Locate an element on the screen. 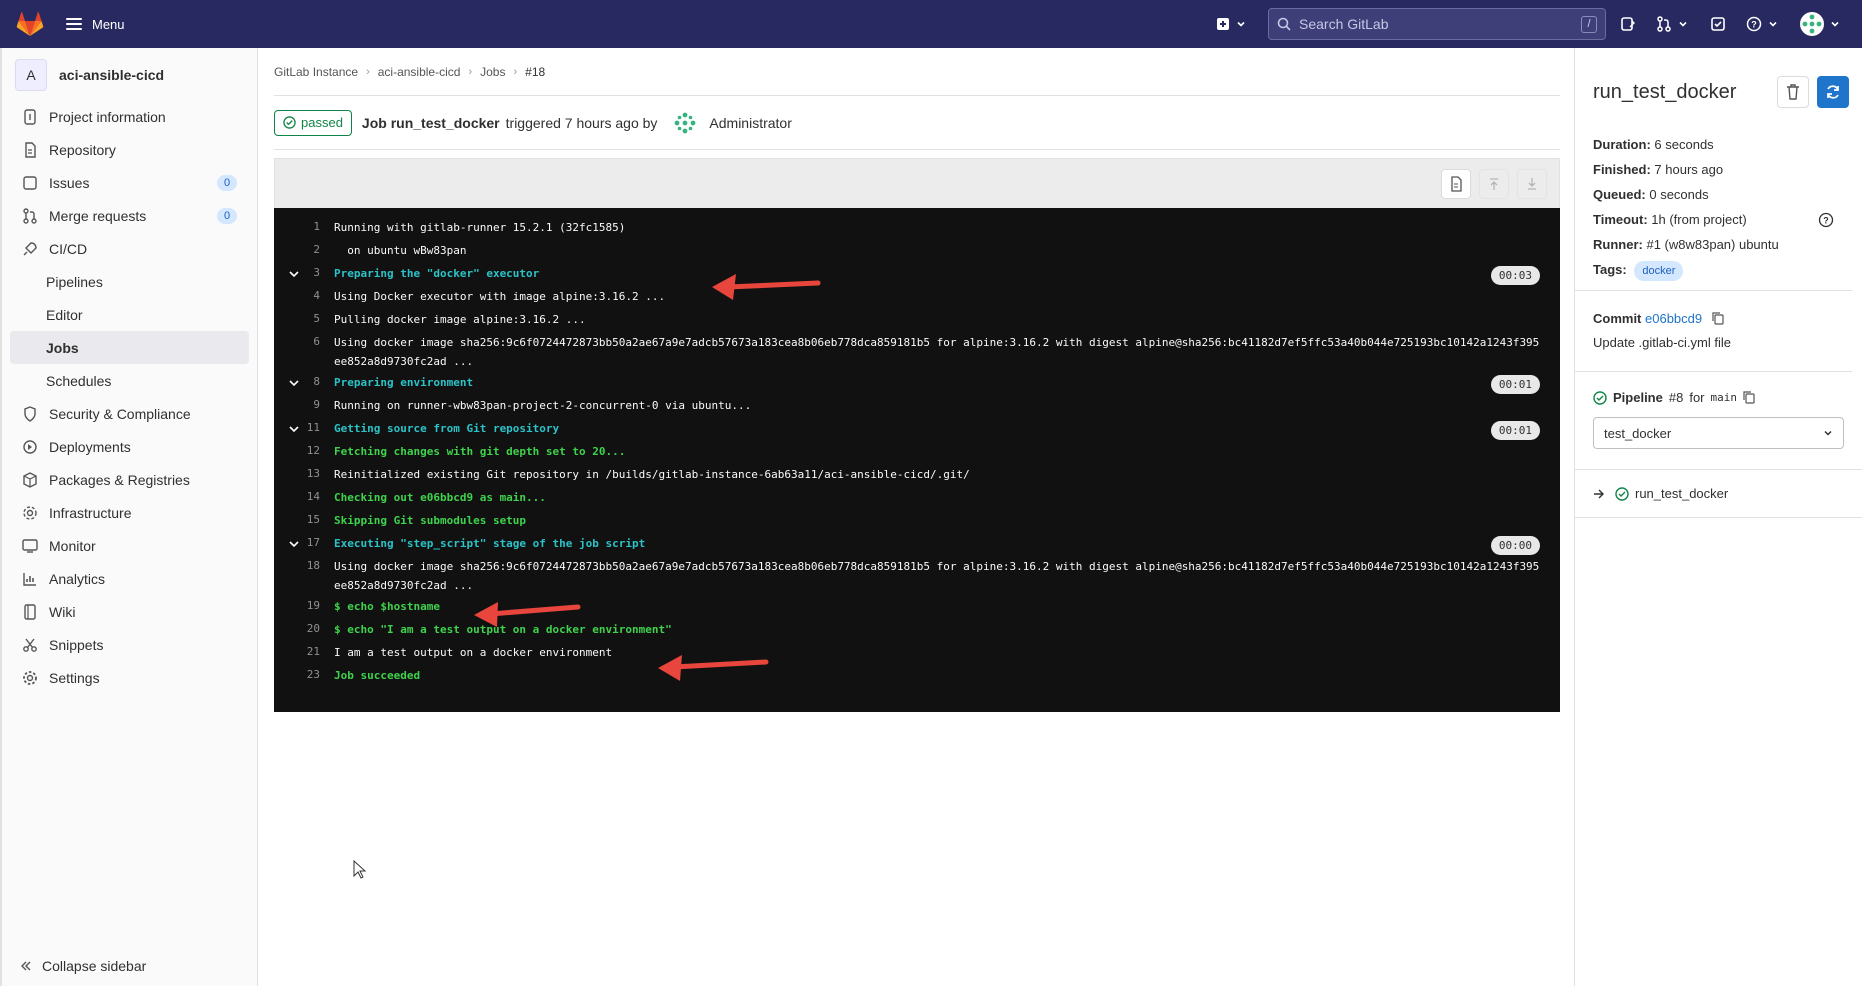 Image resolution: width=1862 pixels, height=986 pixels. menu-label: Menu is located at coordinates (108, 24).